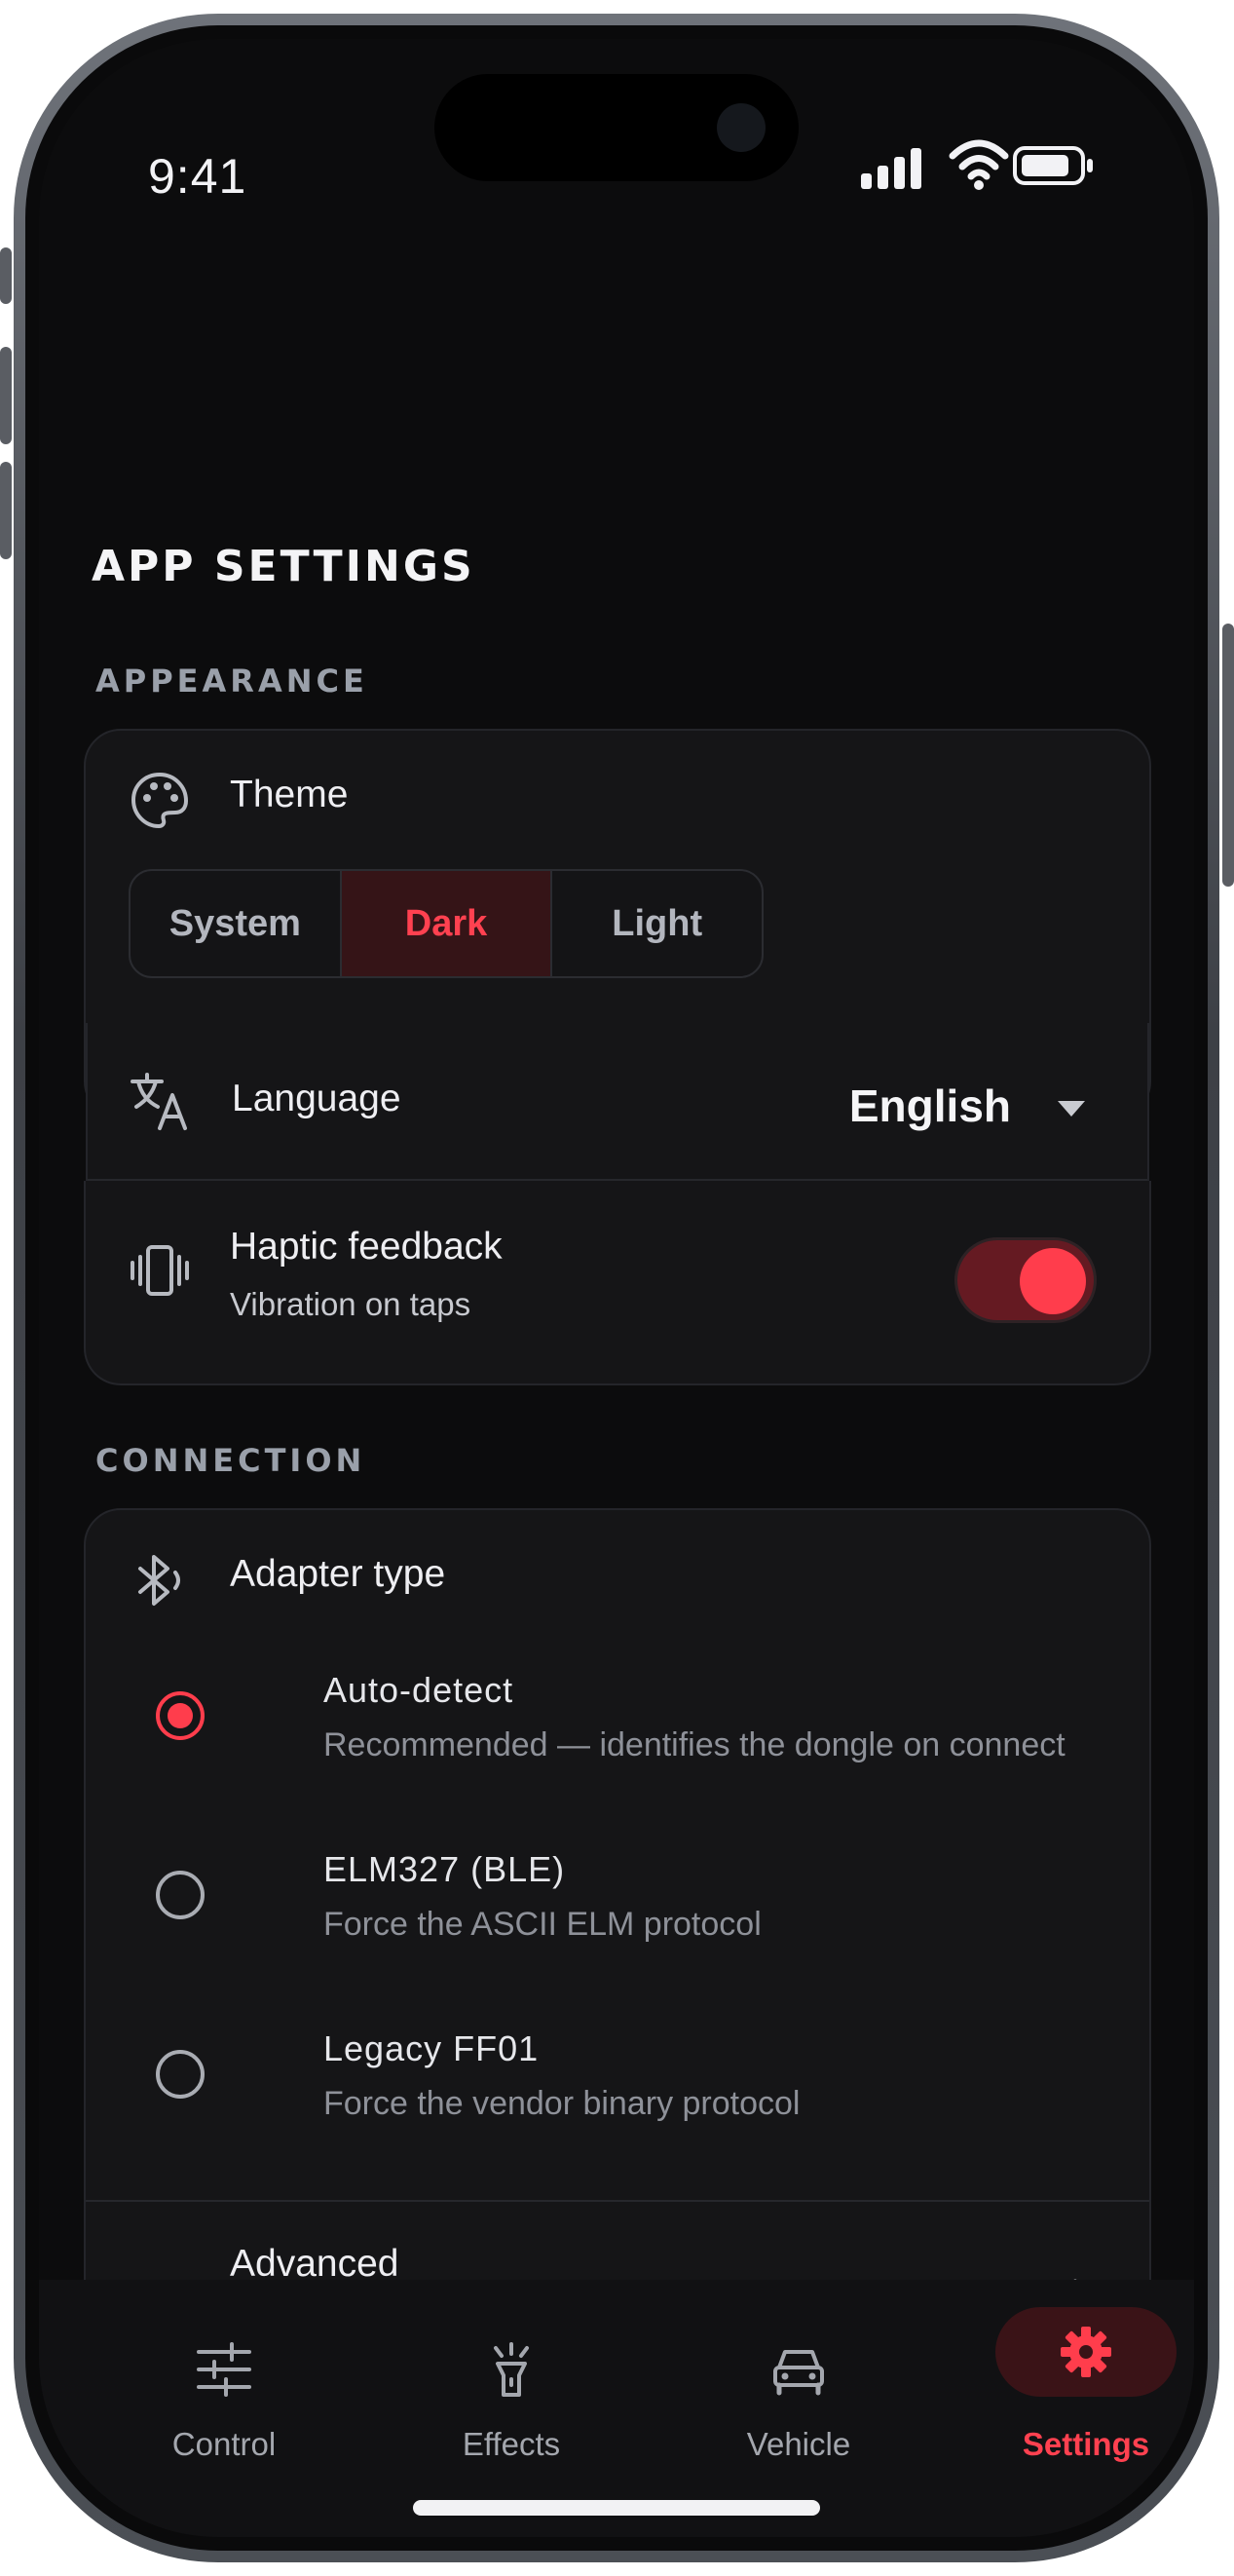 The height and width of the screenshot is (2576, 1234). What do you see at coordinates (283, 566) in the screenshot?
I see `page-title: APP SETTINGS` at bounding box center [283, 566].